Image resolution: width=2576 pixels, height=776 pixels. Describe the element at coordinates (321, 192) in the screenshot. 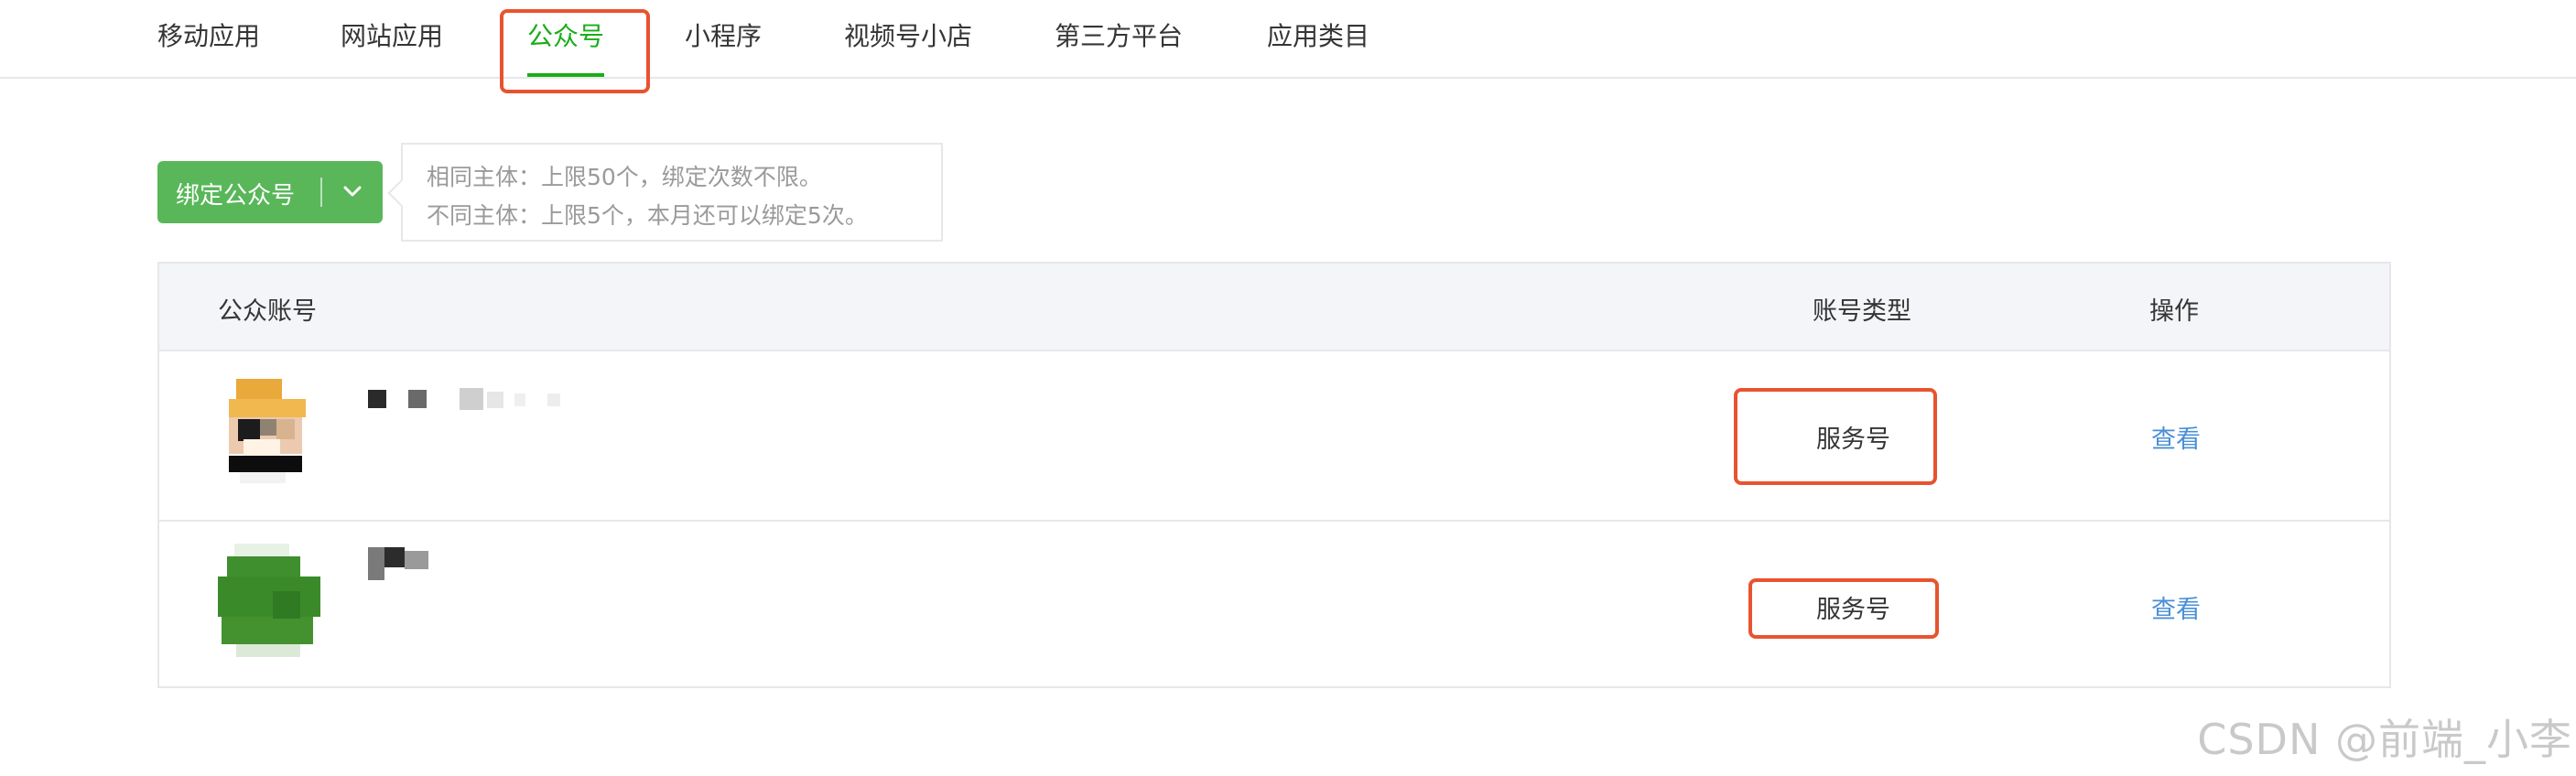

I see `button-divider` at that location.